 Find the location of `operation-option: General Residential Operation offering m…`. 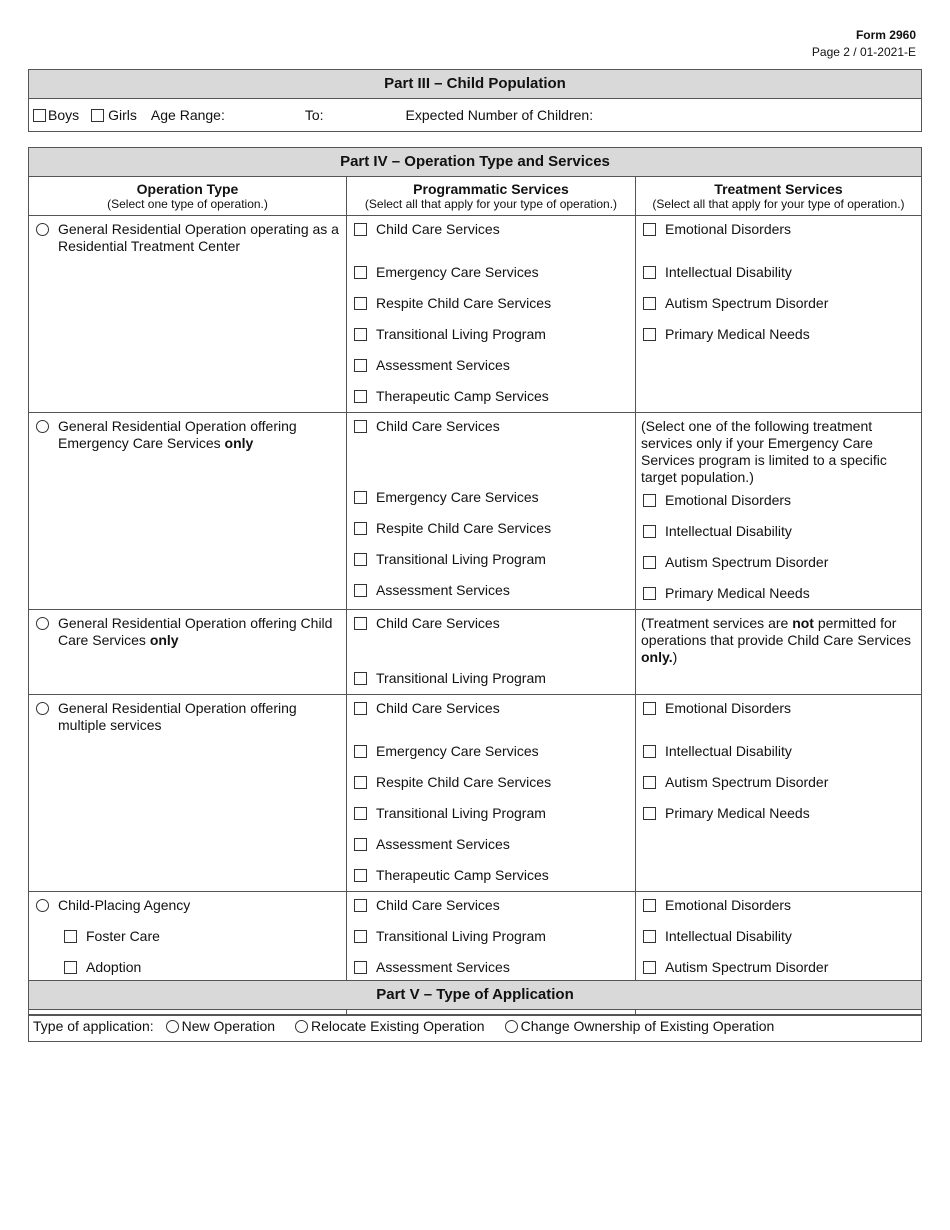

operation-option: General Residential Operation offering m… is located at coordinates (187, 717).